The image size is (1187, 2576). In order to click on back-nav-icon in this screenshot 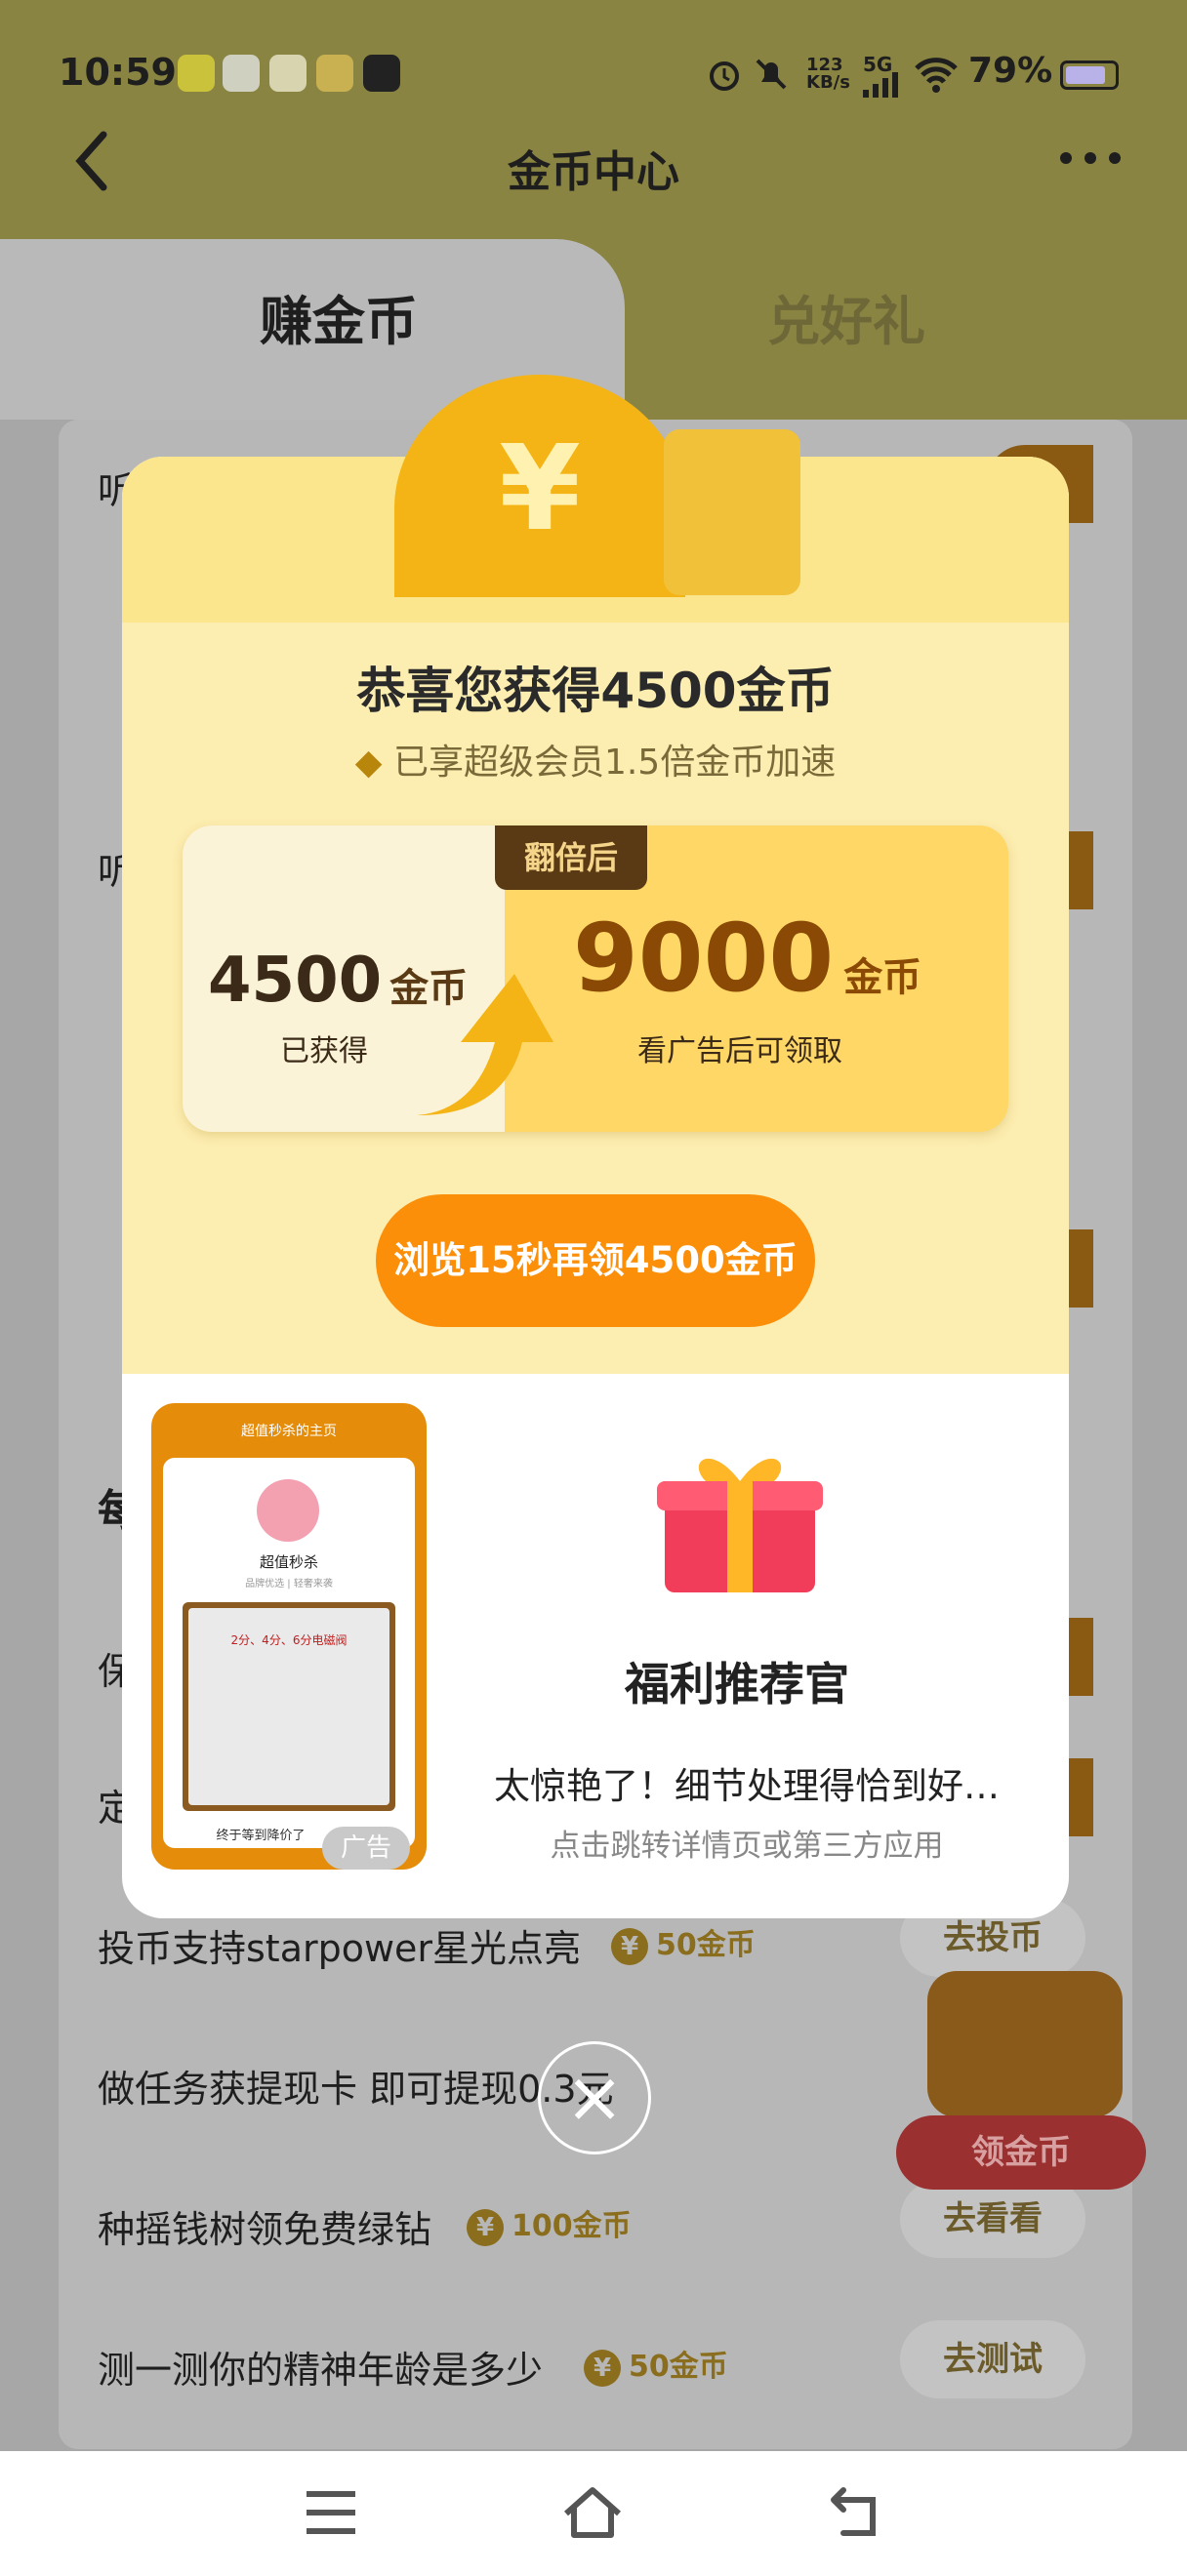, I will do `click(856, 2512)`.